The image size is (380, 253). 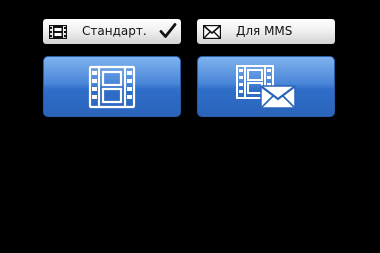 I want to click on option-standard-label: Стандарт., so click(x=114, y=31).